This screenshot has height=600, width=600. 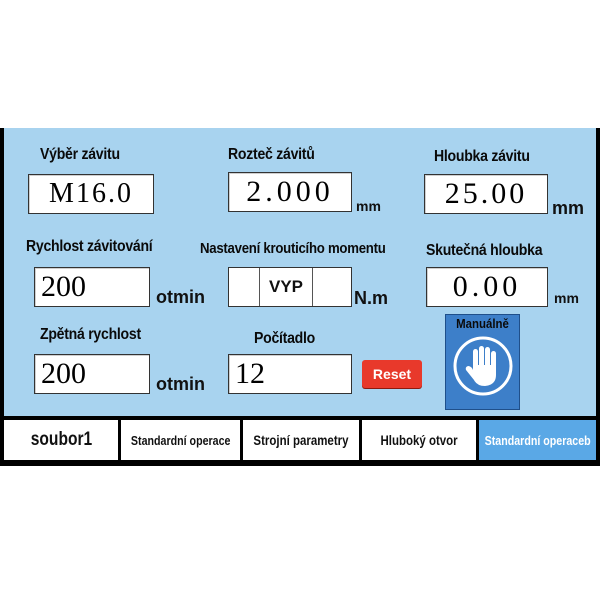 I want to click on hand-icon, so click(x=483, y=366).